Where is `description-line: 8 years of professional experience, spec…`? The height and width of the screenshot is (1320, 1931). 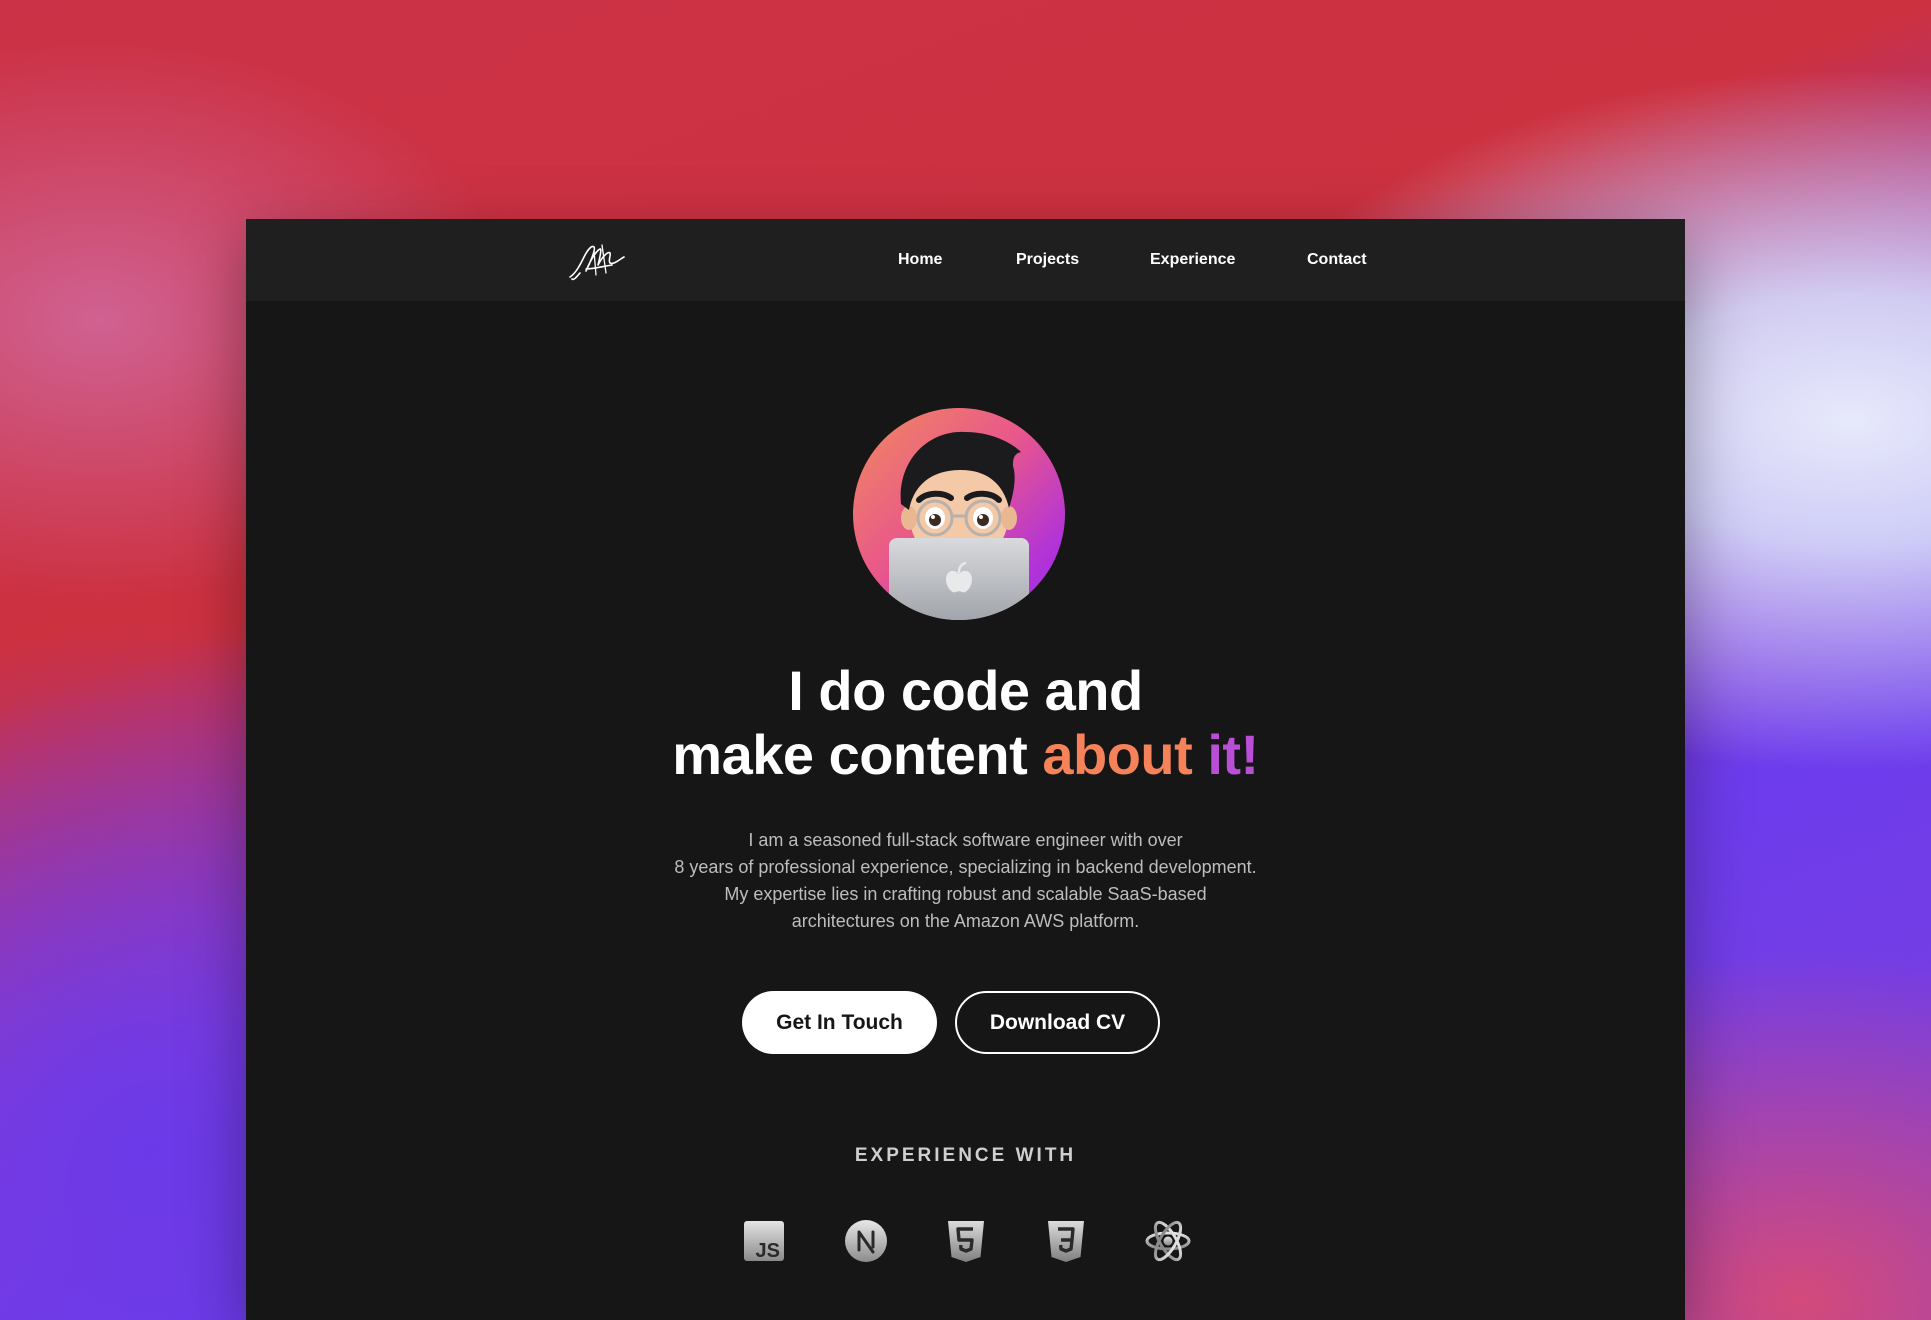 description-line: 8 years of professional experience, spec… is located at coordinates (965, 867).